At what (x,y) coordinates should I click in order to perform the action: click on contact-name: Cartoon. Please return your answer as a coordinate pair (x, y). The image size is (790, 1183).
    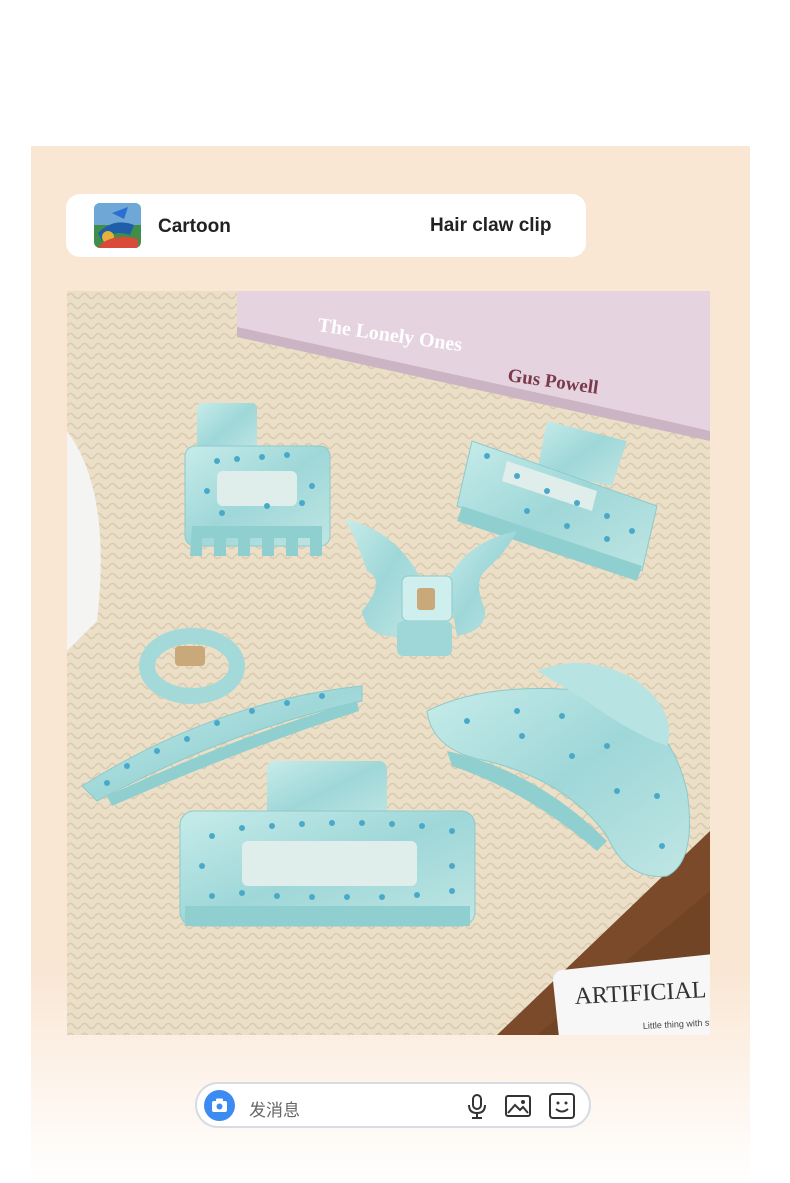
    Looking at the image, I should click on (194, 226).